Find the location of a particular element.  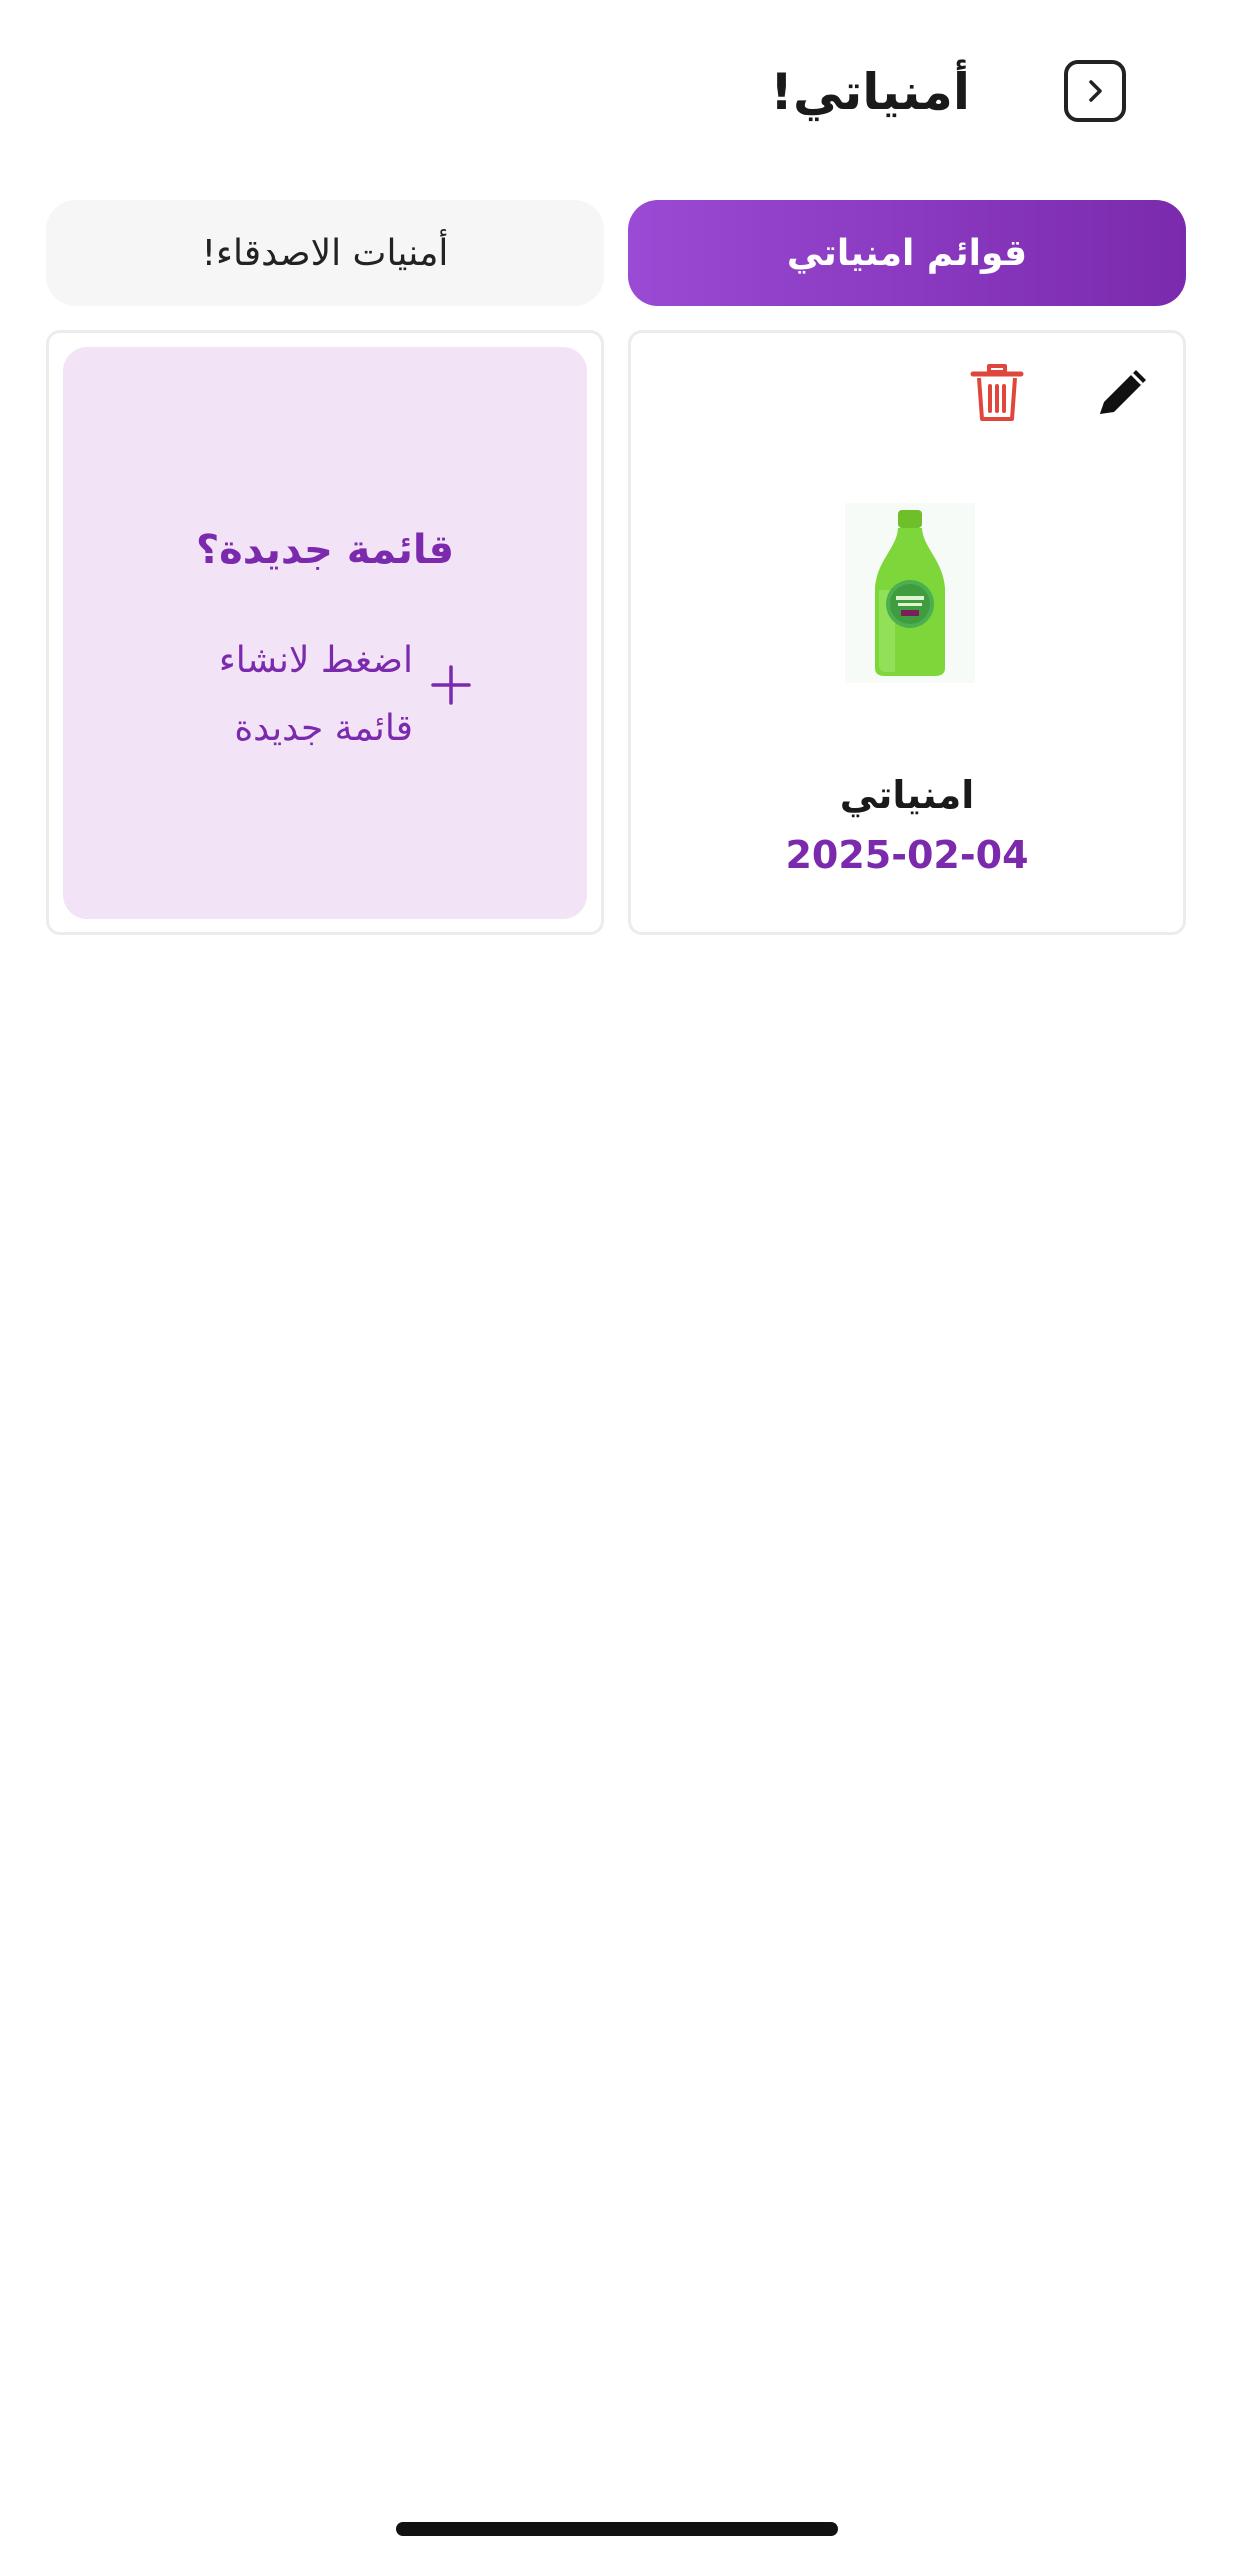

edit-button is located at coordinates (1123, 393).